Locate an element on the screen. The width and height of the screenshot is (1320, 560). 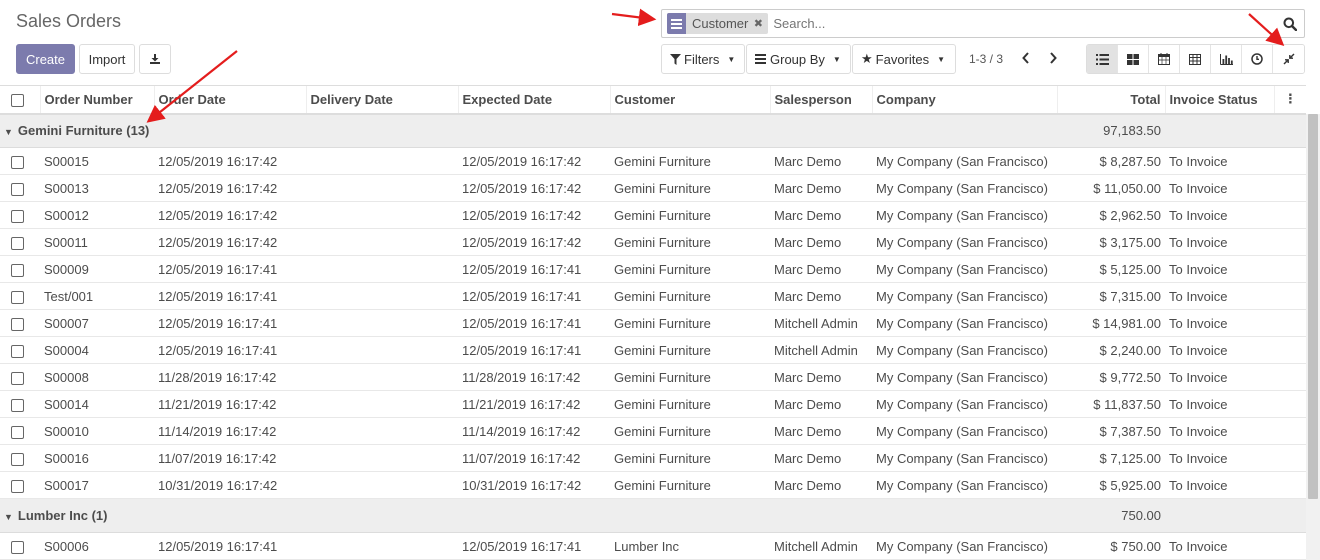
optional-columns-toggle: ⋮ is located at coordinates (1289, 100).